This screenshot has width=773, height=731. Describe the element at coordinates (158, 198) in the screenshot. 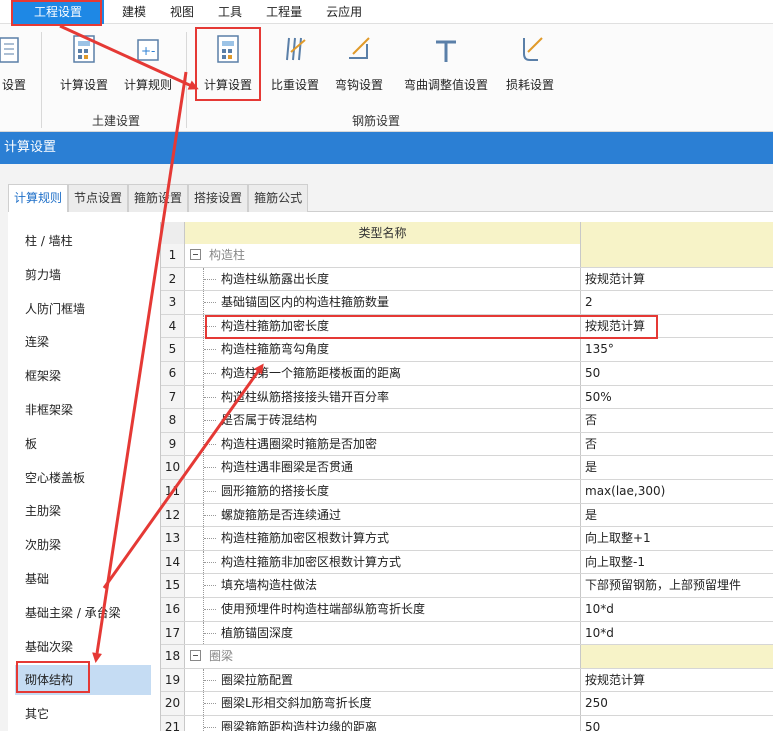

I see `tab-stirrup-settings: 箍筋设置` at that location.